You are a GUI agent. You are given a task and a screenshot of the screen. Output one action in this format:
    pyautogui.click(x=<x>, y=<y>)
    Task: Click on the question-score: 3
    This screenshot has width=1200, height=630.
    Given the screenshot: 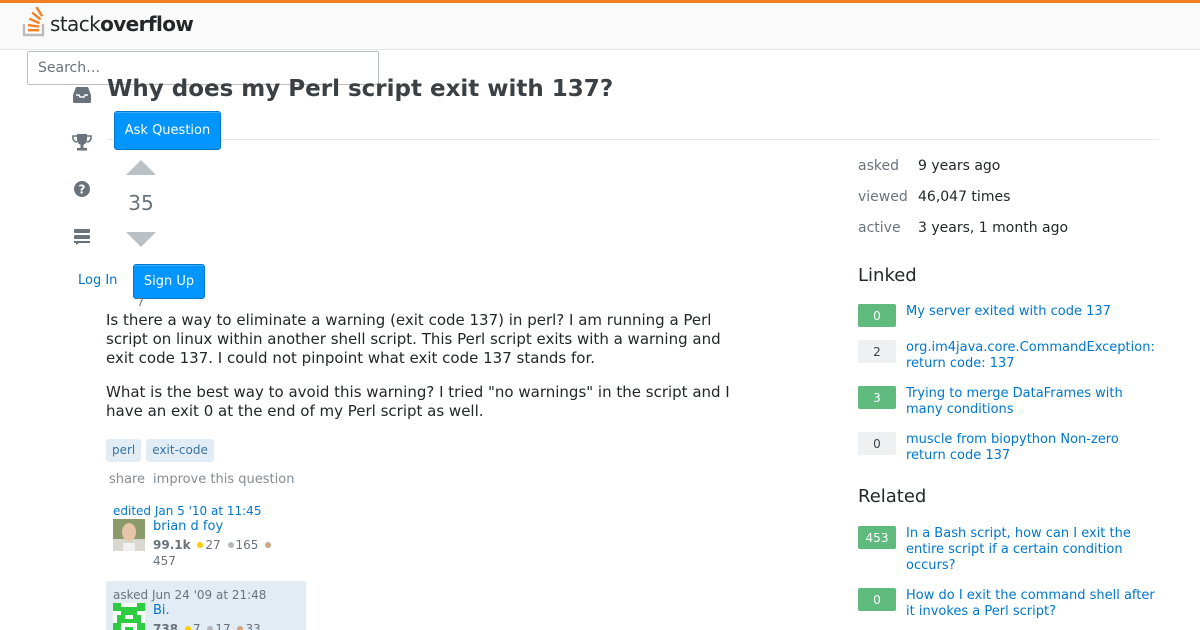 What is the action you would take?
    pyautogui.click(x=877, y=397)
    